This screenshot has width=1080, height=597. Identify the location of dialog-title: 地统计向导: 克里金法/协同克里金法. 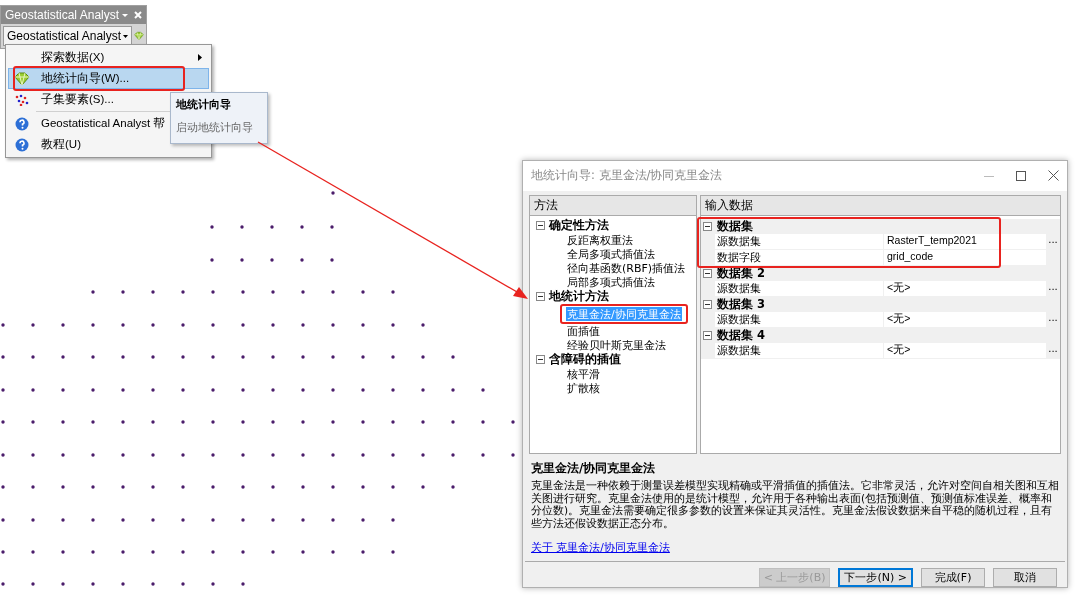
(627, 176).